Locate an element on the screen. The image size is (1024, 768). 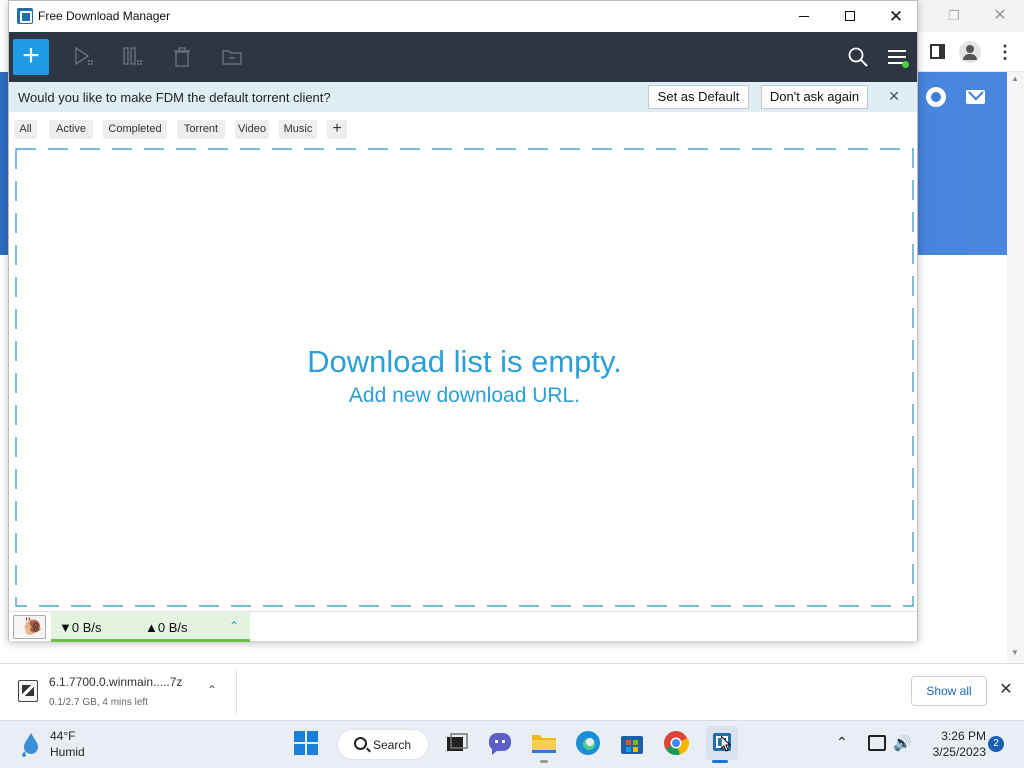
close-infobar-button: ✕ is located at coordinates (894, 96).